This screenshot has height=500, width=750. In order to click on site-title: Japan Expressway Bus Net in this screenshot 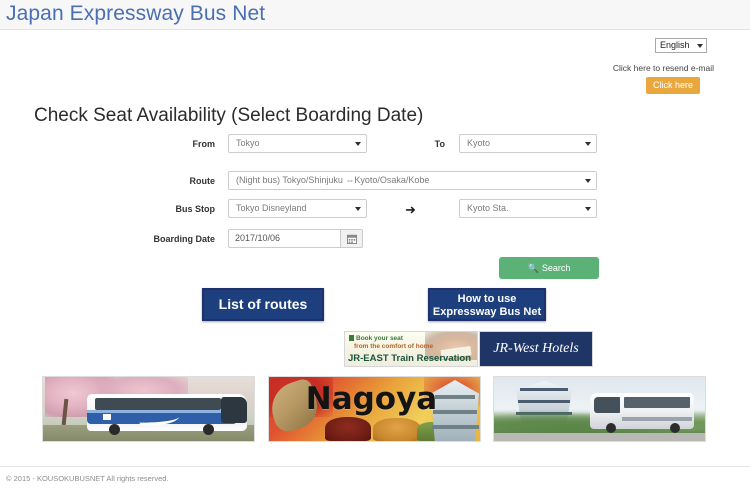, I will do `click(136, 13)`.